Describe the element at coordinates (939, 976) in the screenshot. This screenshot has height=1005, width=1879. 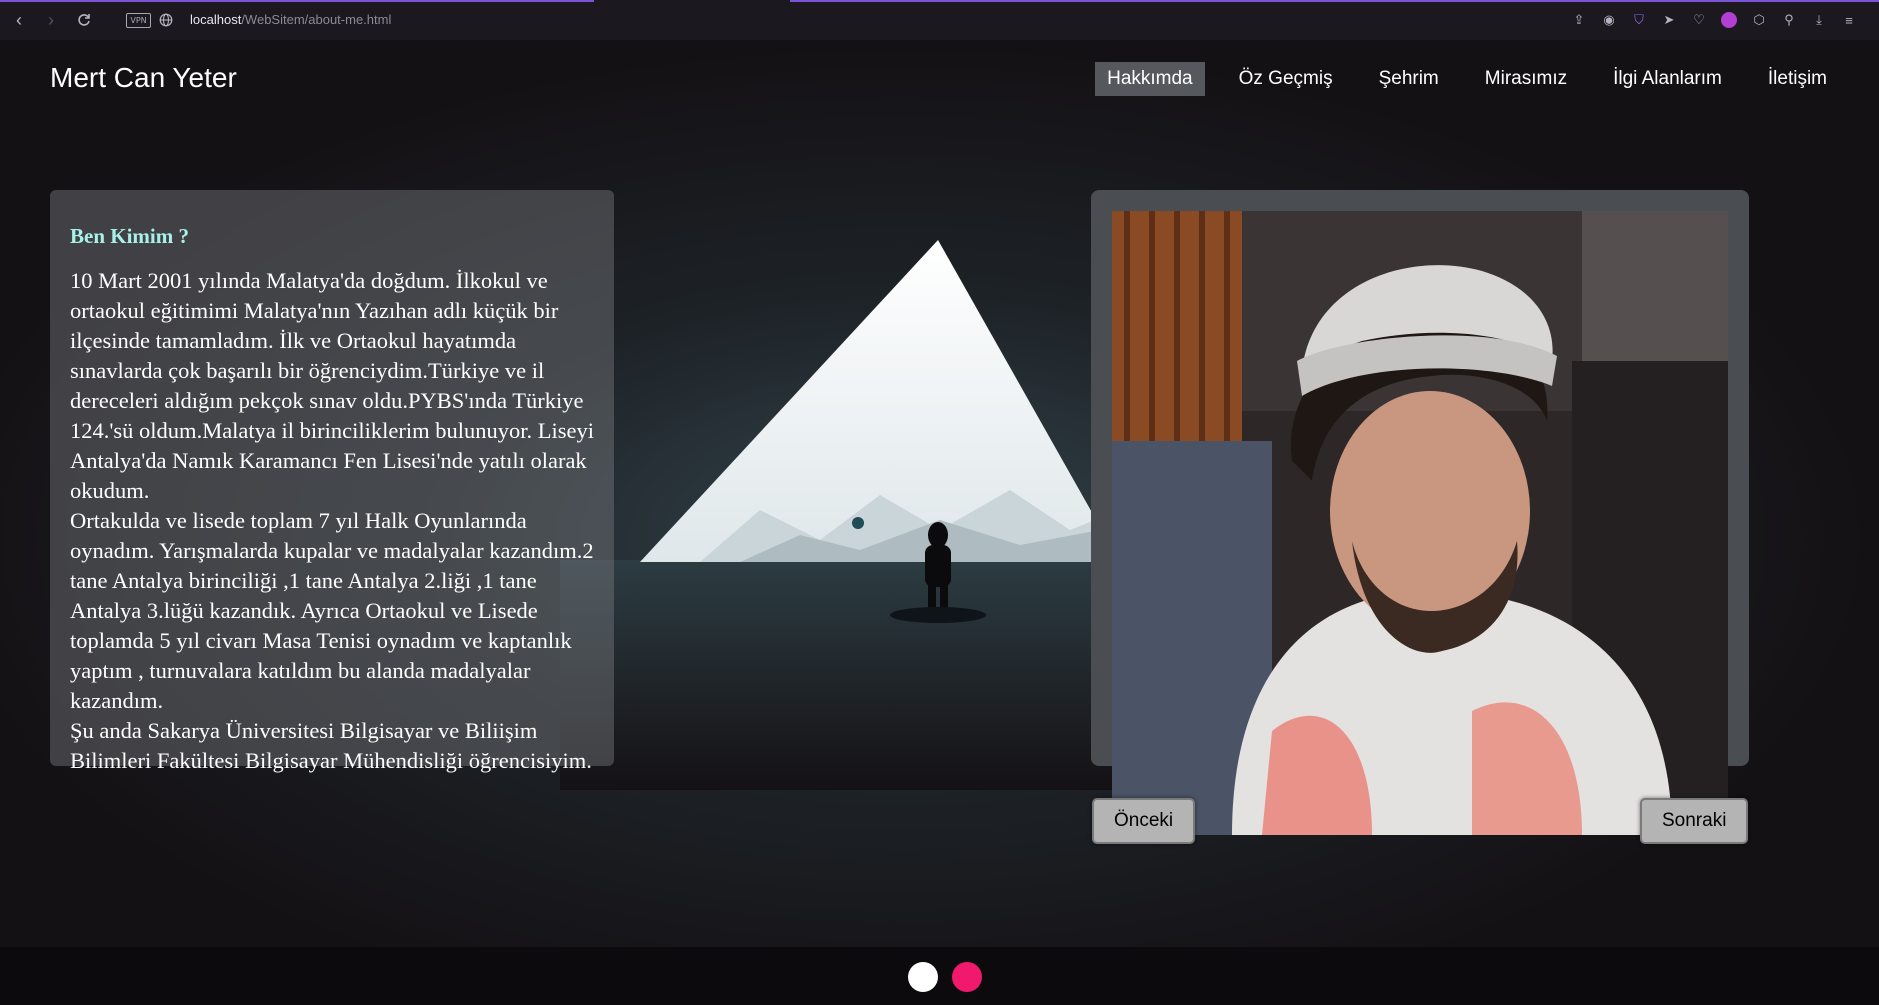
I see `footer` at that location.